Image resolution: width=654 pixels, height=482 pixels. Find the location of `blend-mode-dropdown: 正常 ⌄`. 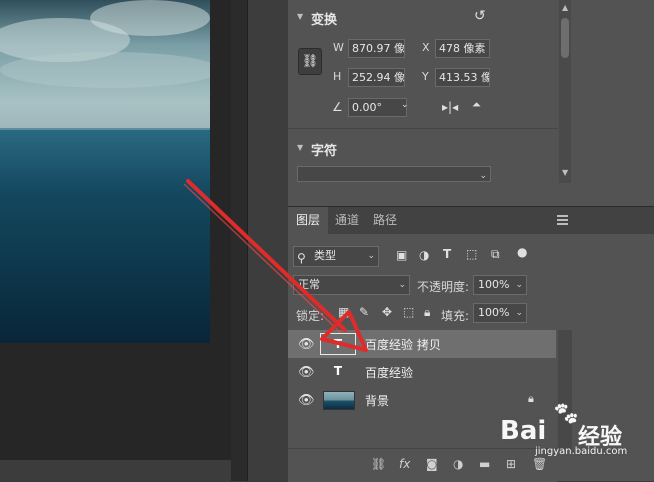

blend-mode-dropdown: 正常 ⌄ is located at coordinates (351, 285).